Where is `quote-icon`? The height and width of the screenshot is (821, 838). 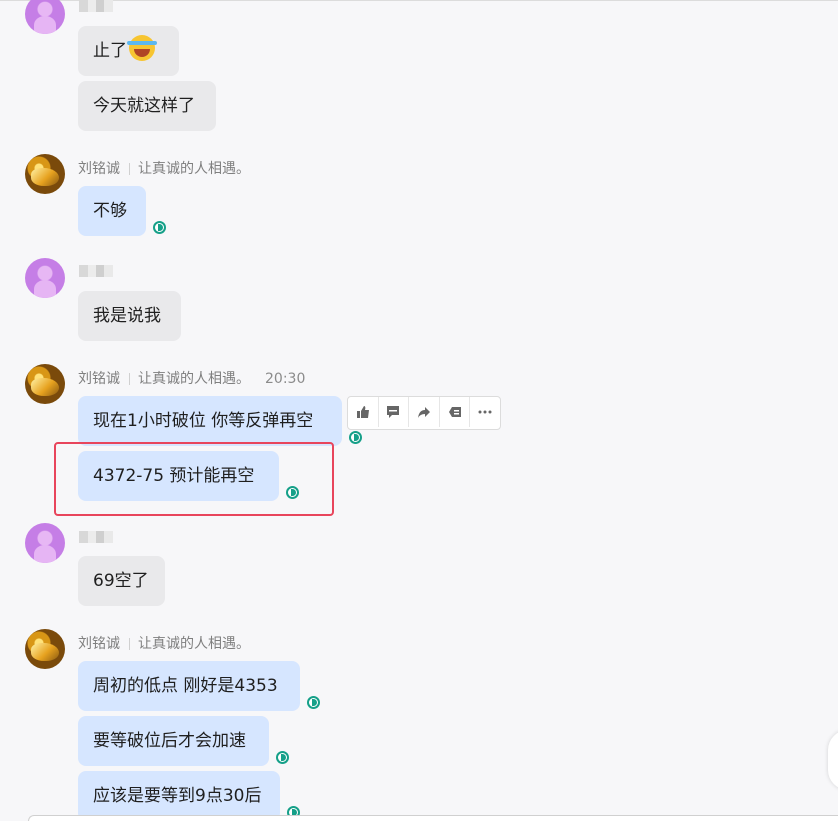 quote-icon is located at coordinates (455, 412).